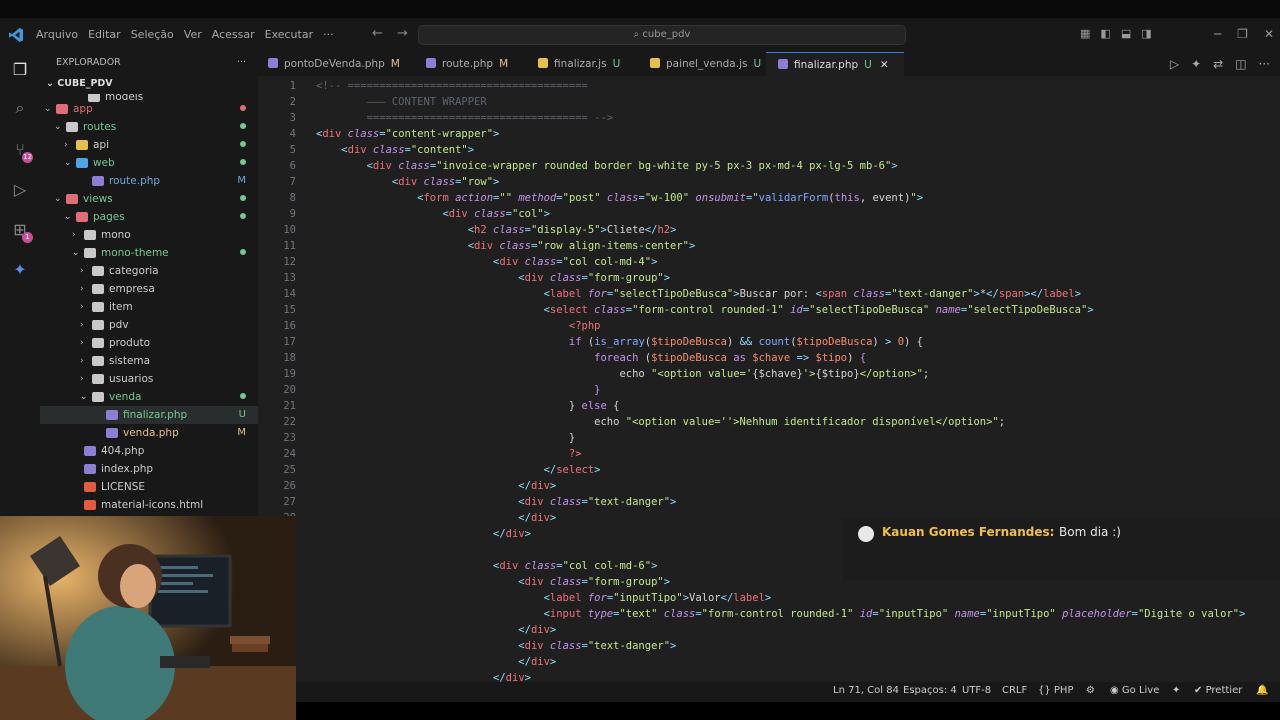 The width and height of the screenshot is (1280, 720). I want to click on tree-item: › api, so click(149, 145).